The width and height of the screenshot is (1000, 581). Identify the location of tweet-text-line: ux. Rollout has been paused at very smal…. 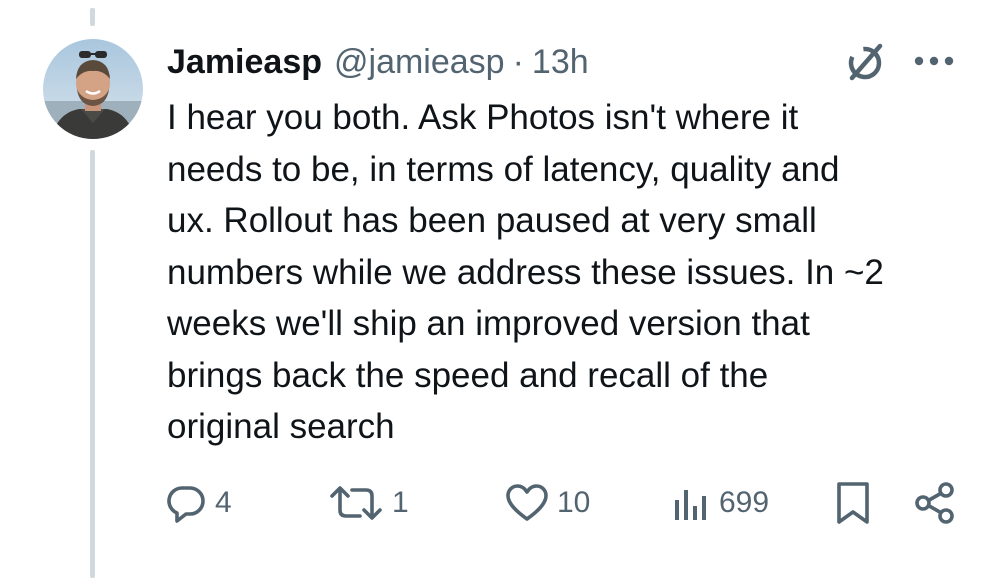
(492, 220).